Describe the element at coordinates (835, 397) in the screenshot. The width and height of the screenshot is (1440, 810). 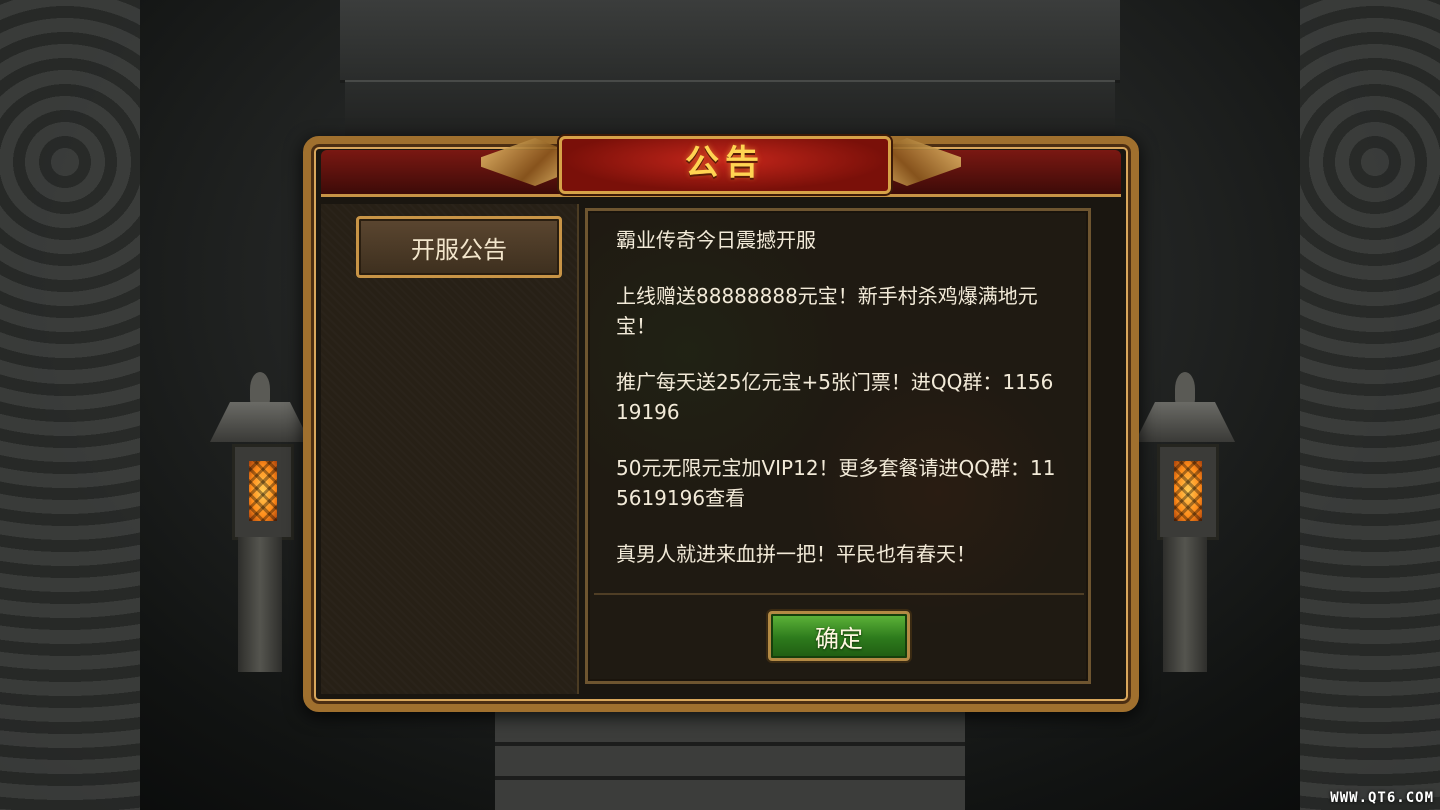
I see `notice-line: 推广每天送25亿元宝+5张门票！进QQ群：115619196` at that location.